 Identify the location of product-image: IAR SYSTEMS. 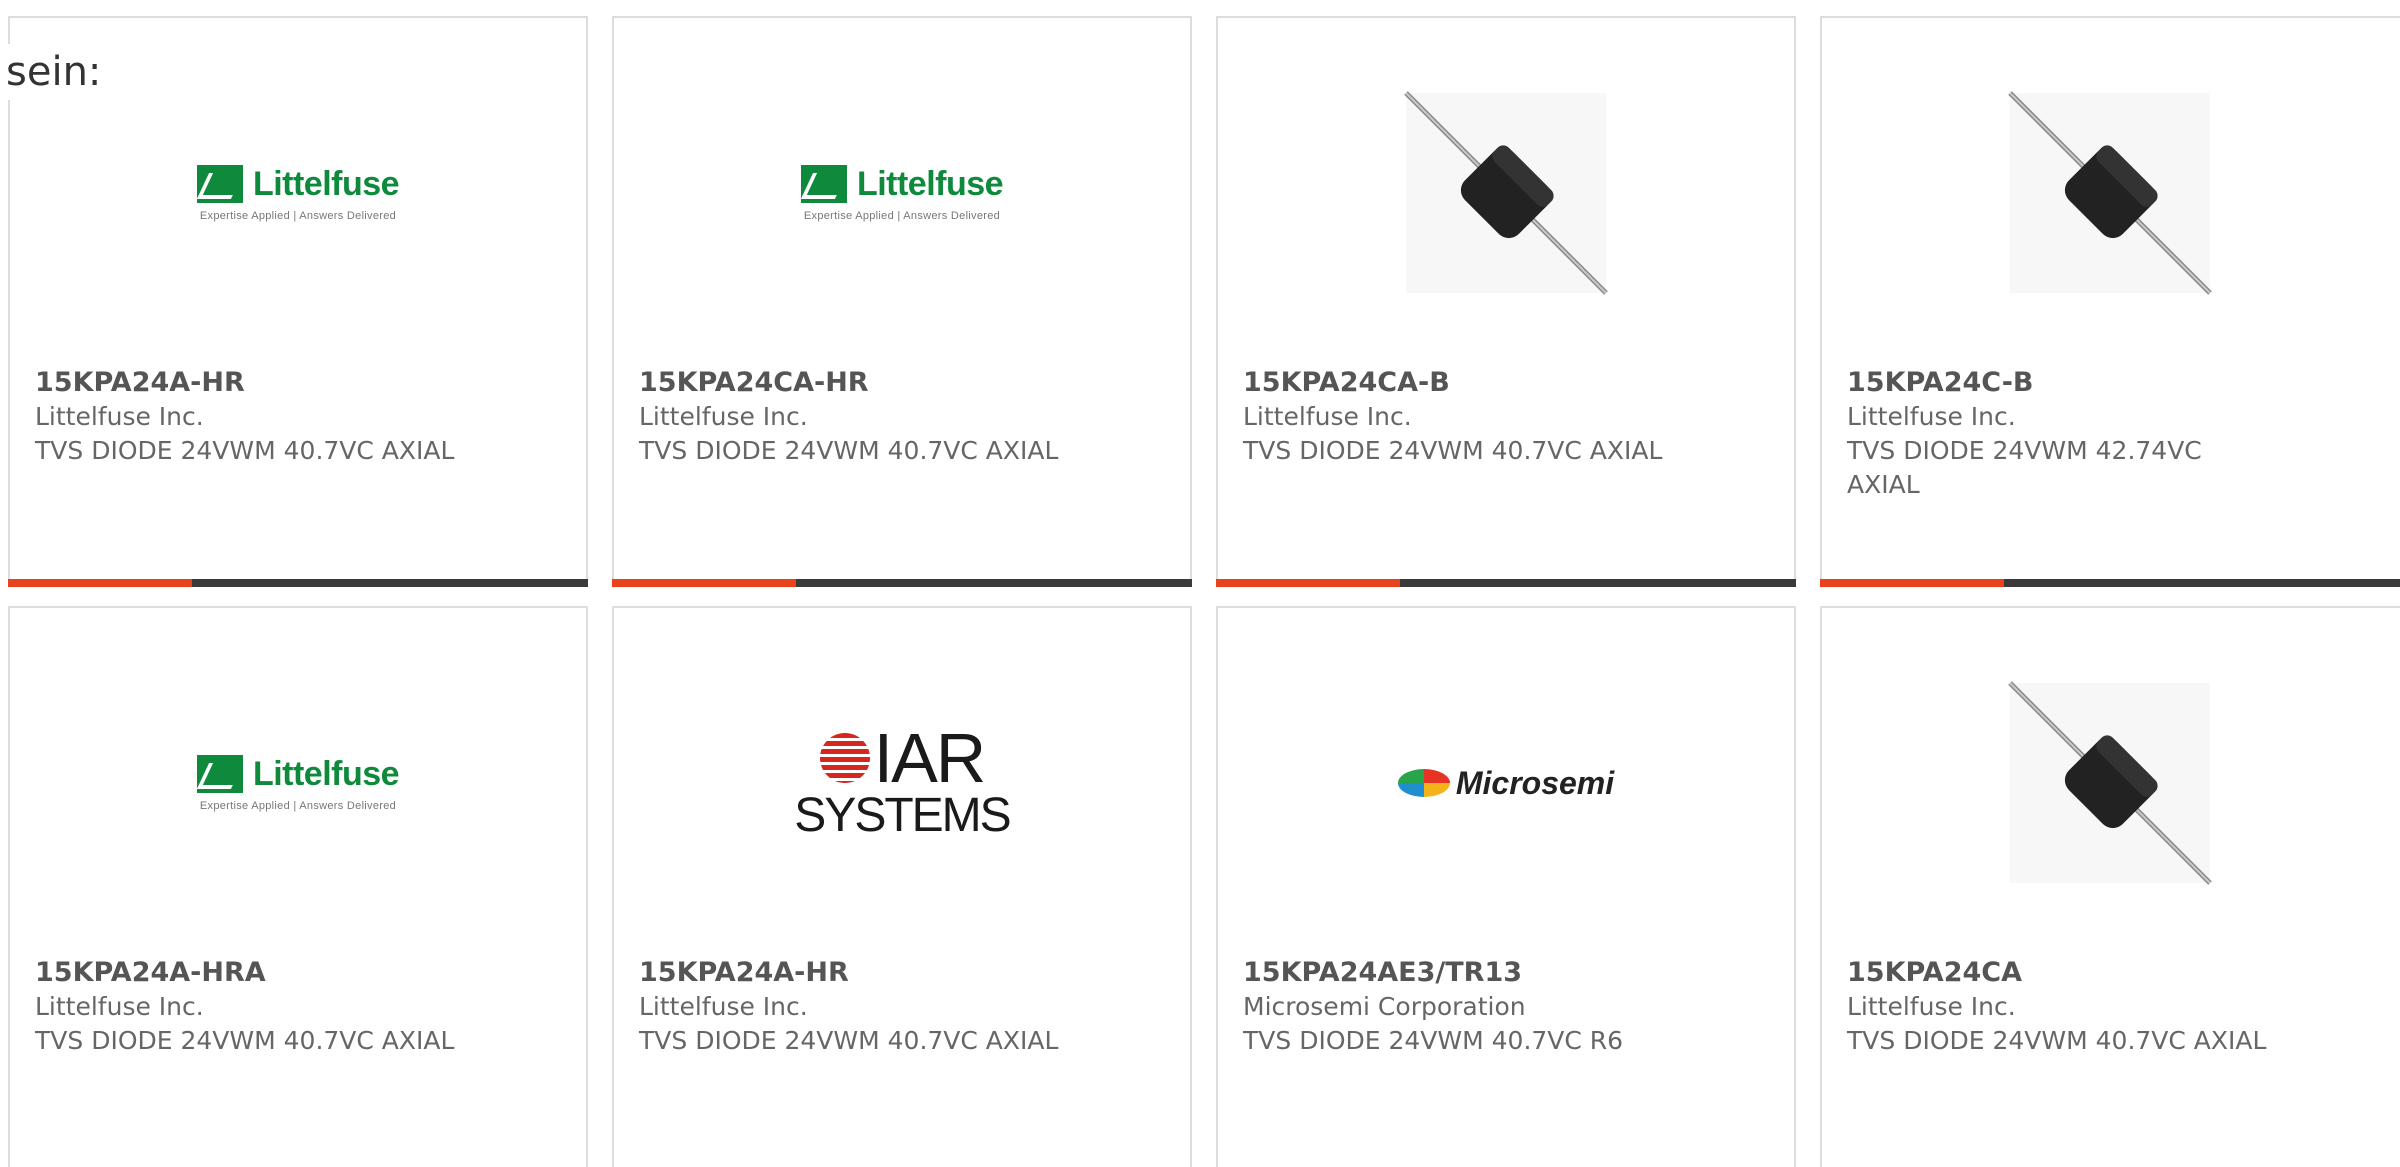
(902, 783).